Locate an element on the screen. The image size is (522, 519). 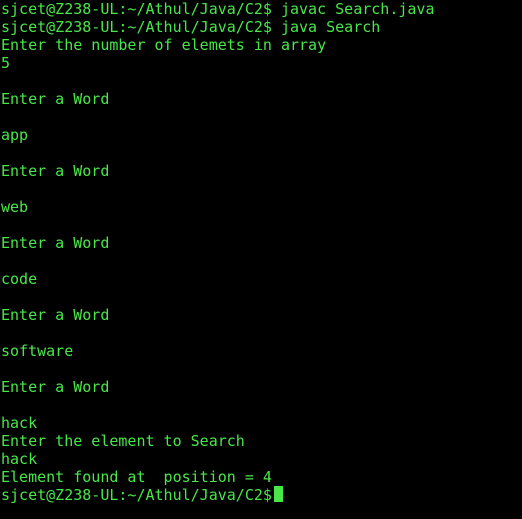
terminal-line: app is located at coordinates (15, 135).